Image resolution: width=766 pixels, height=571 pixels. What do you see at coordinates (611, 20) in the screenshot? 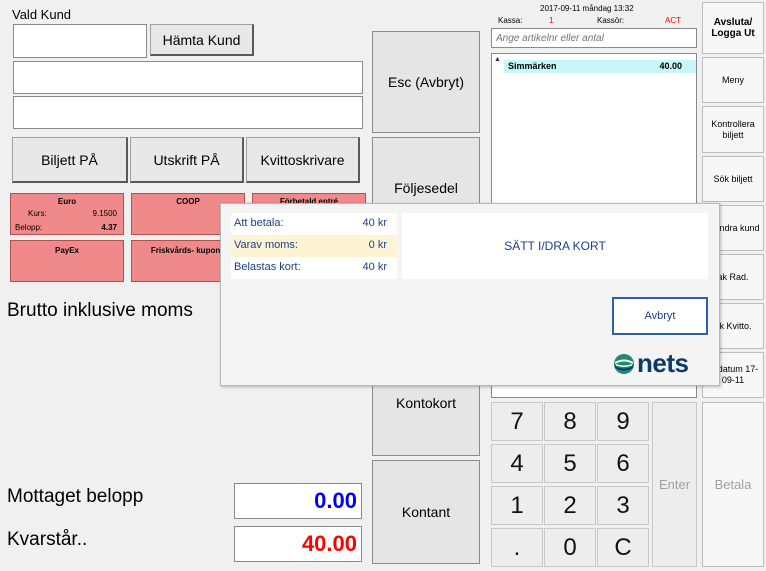
I see `cashier-label: Kassör:` at bounding box center [611, 20].